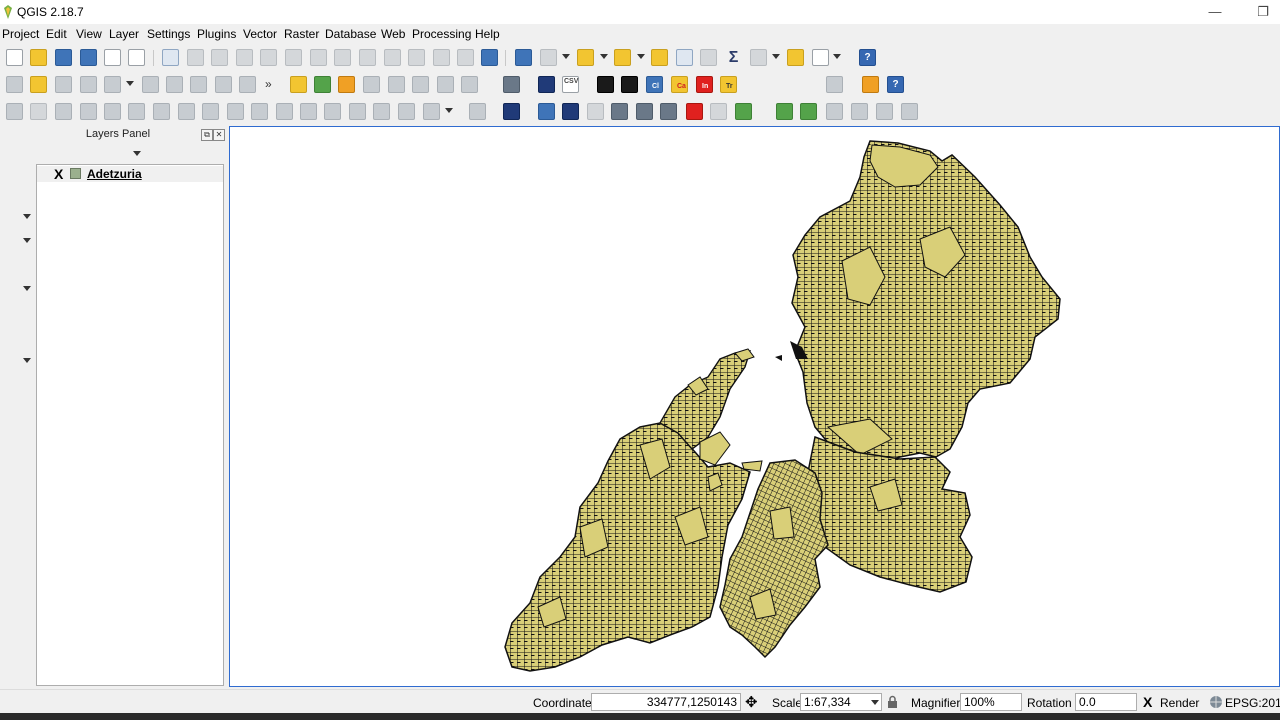 This screenshot has width=1280, height=720. What do you see at coordinates (605, 84) in the screenshot?
I see `plugin-grid-icon` at bounding box center [605, 84].